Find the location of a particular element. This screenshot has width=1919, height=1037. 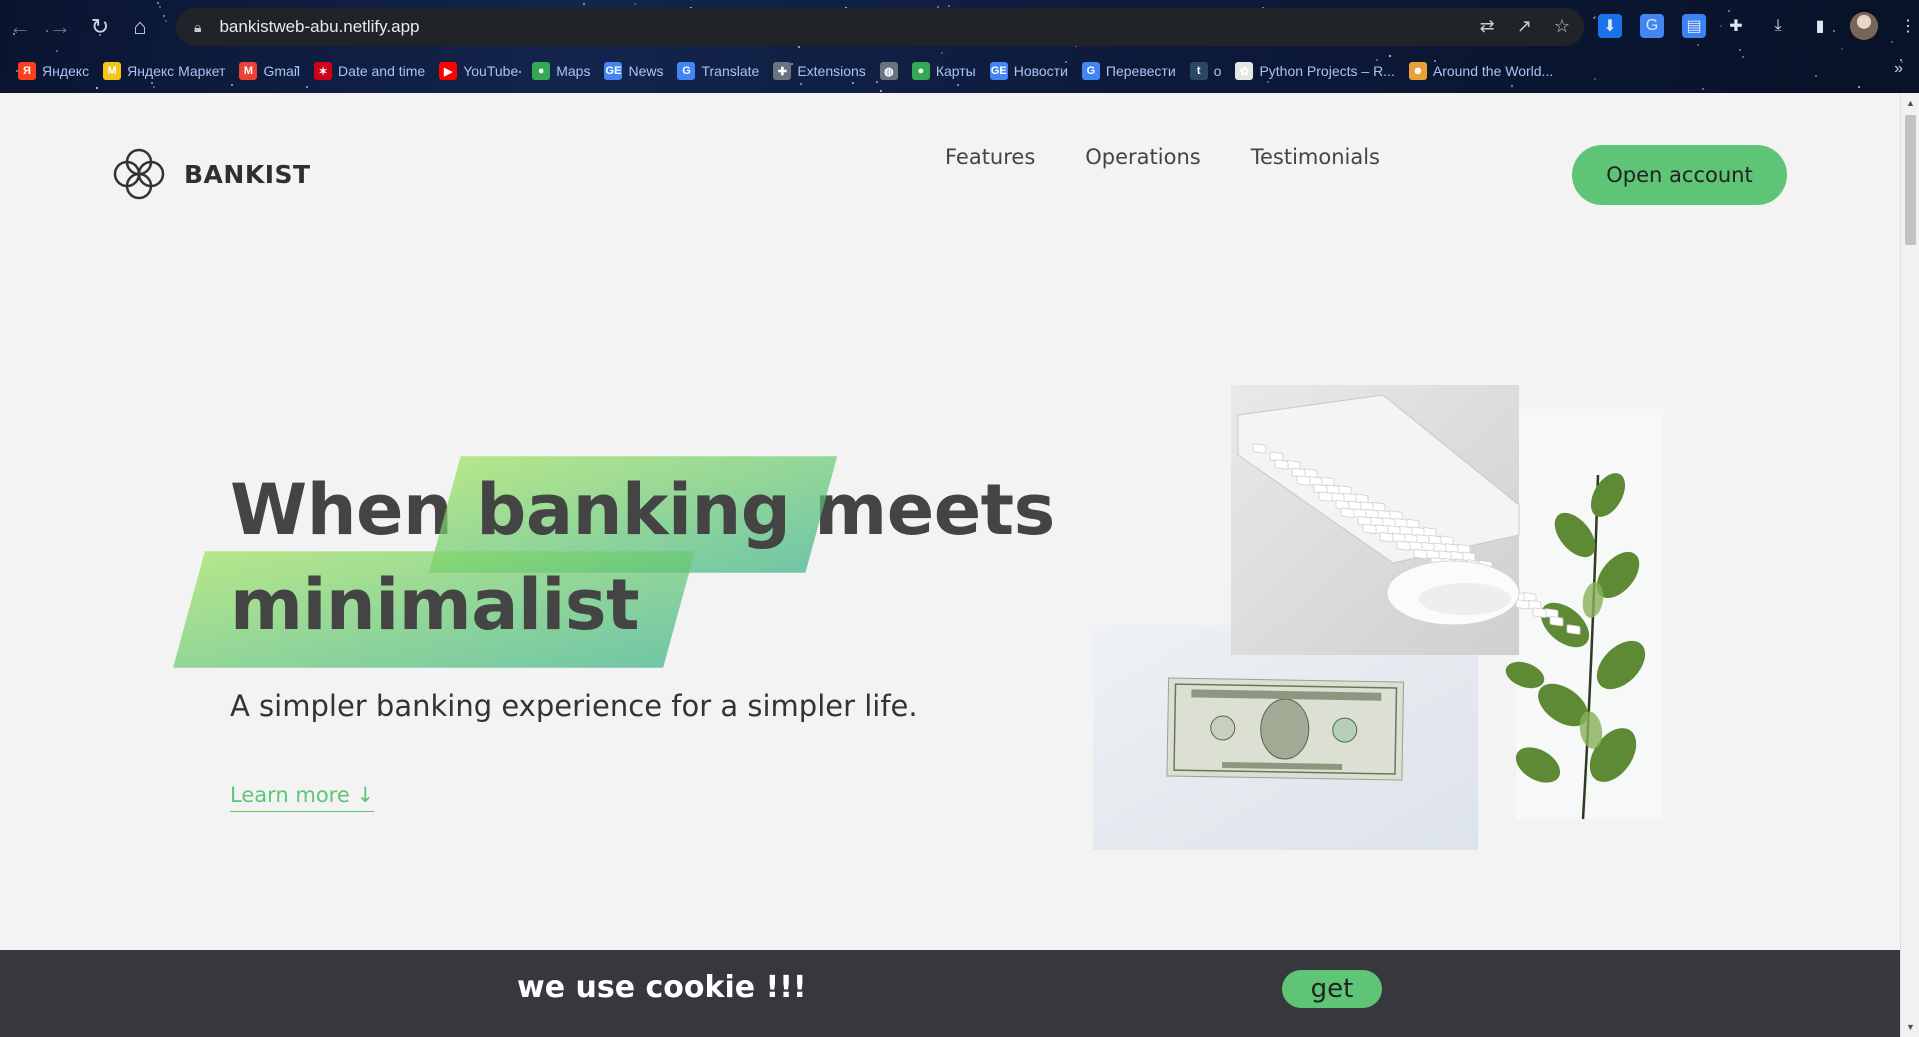

menu-kebab-icon: ⋮ is located at coordinates (1907, 26).